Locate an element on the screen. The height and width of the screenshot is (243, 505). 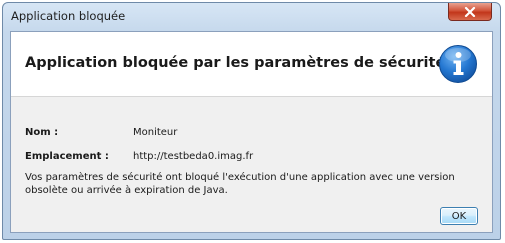
name-value: Moniteur is located at coordinates (155, 132).